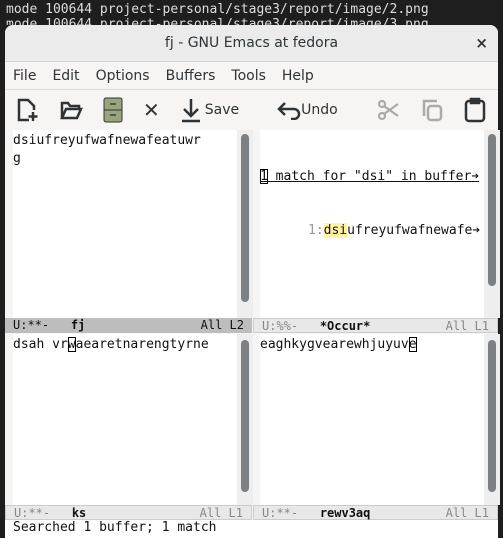 The image size is (503, 538). I want to click on save-download-icon, so click(190, 111).